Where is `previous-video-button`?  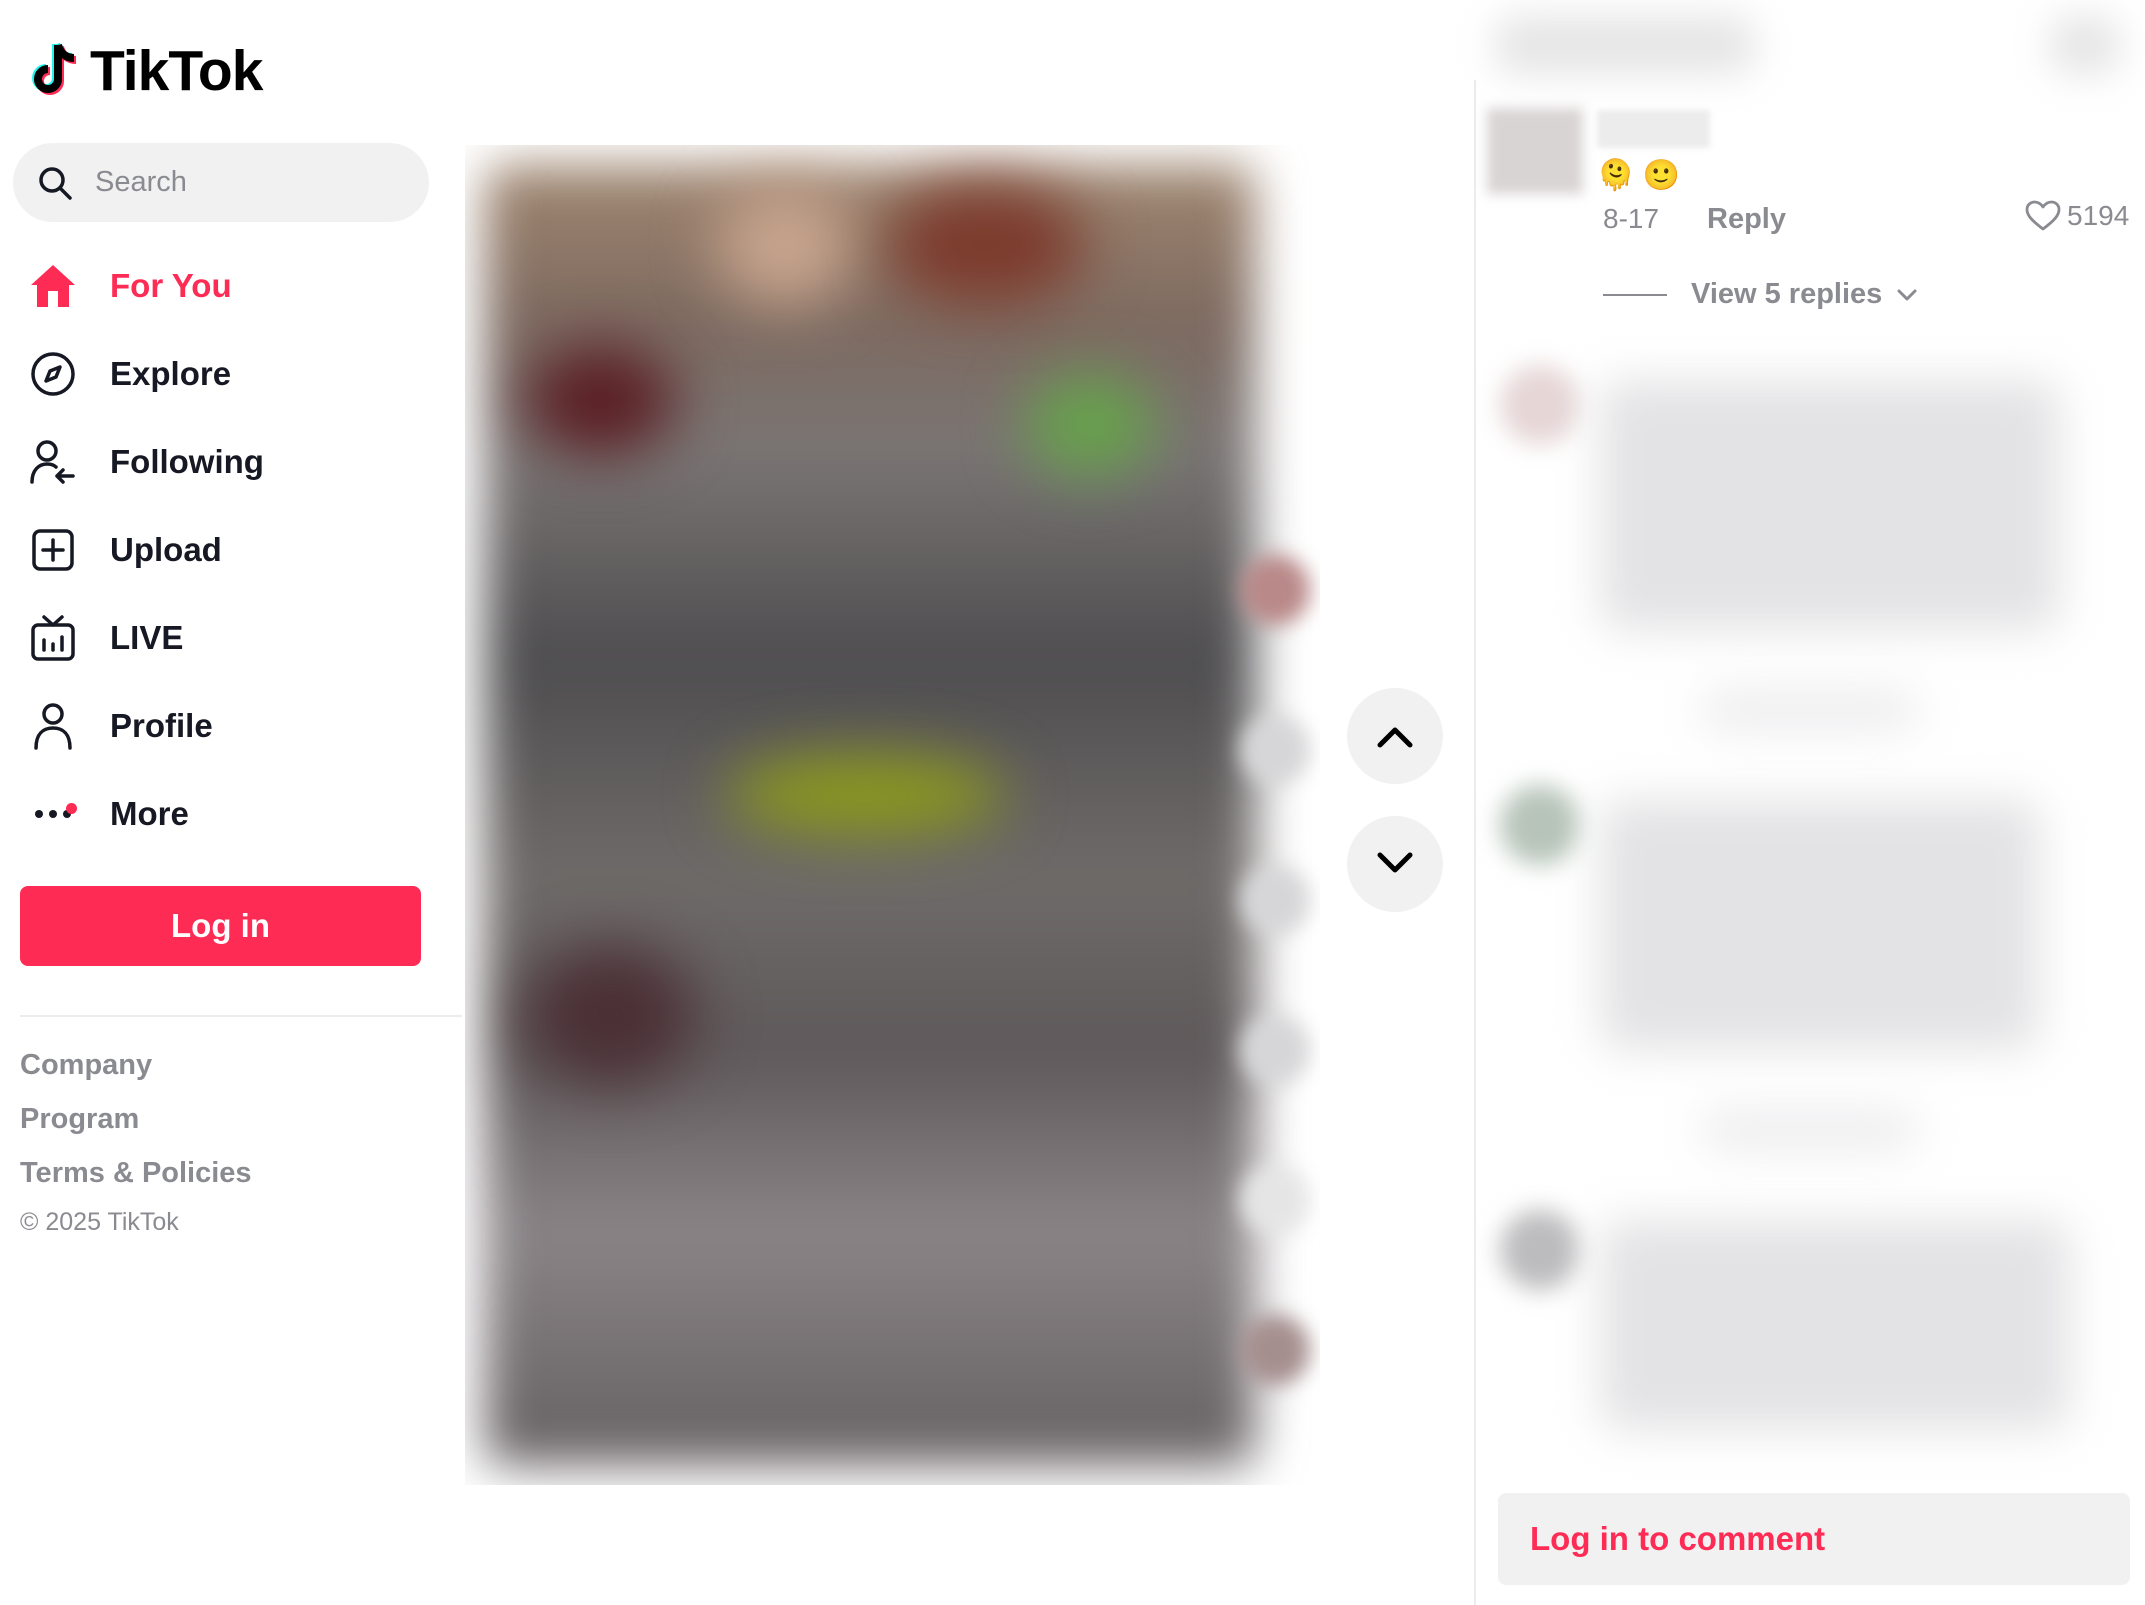 previous-video-button is located at coordinates (1395, 736).